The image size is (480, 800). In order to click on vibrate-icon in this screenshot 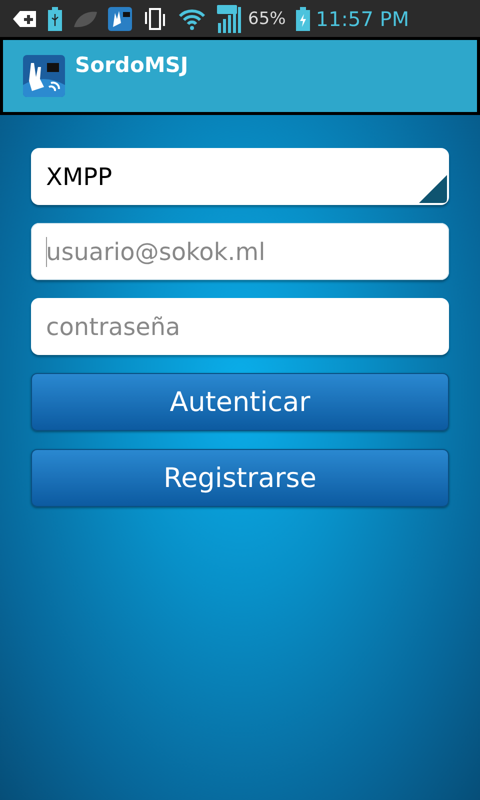, I will do `click(155, 19)`.